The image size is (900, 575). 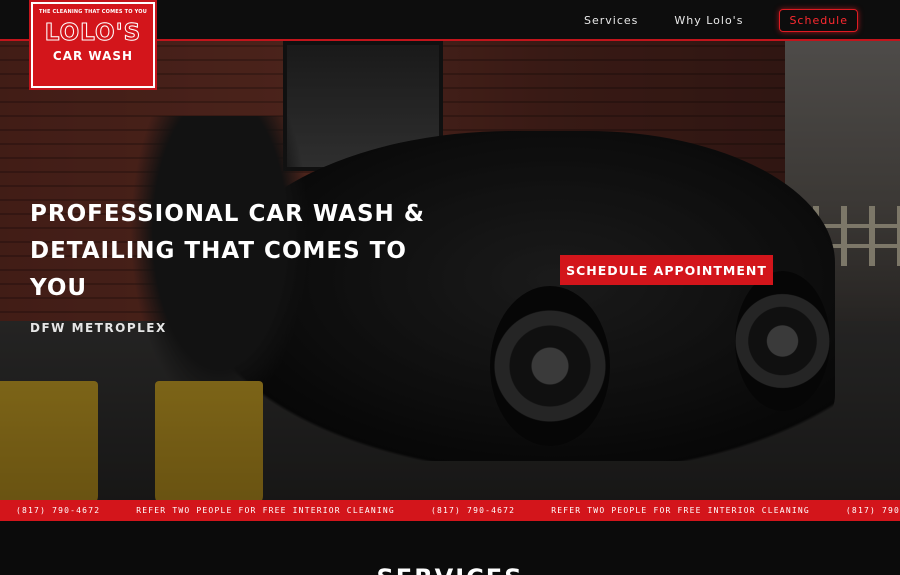 I want to click on logo-tagline: THE CLEANING THAT COMES TO YOU, so click(x=92, y=12).